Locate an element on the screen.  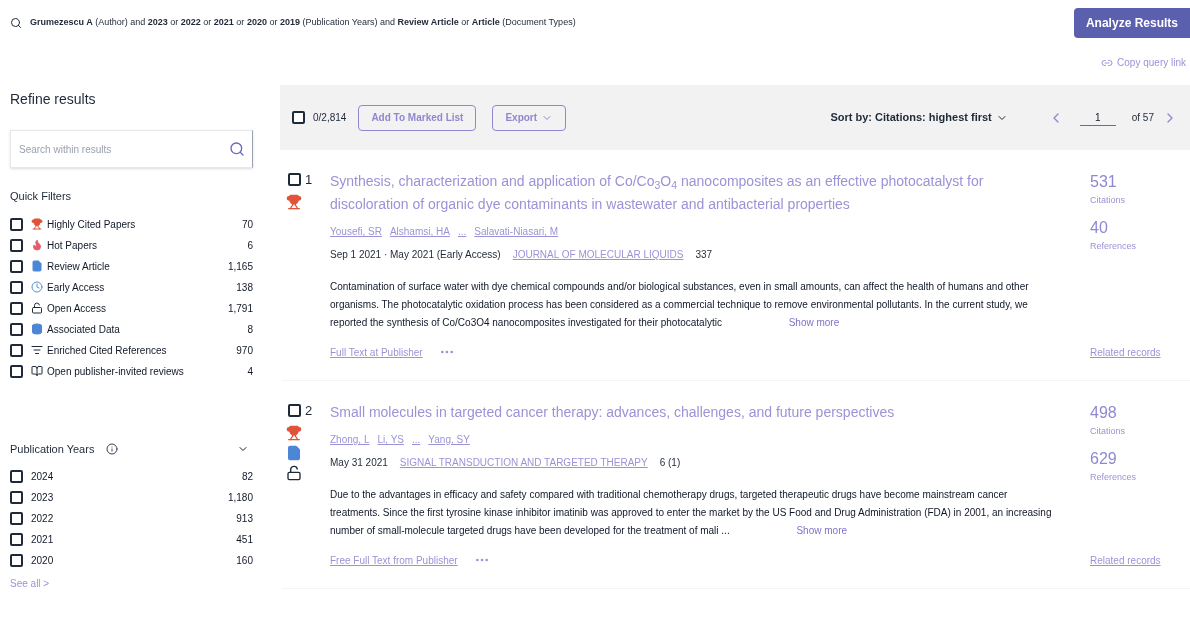
year-count: 451 is located at coordinates (244, 540).